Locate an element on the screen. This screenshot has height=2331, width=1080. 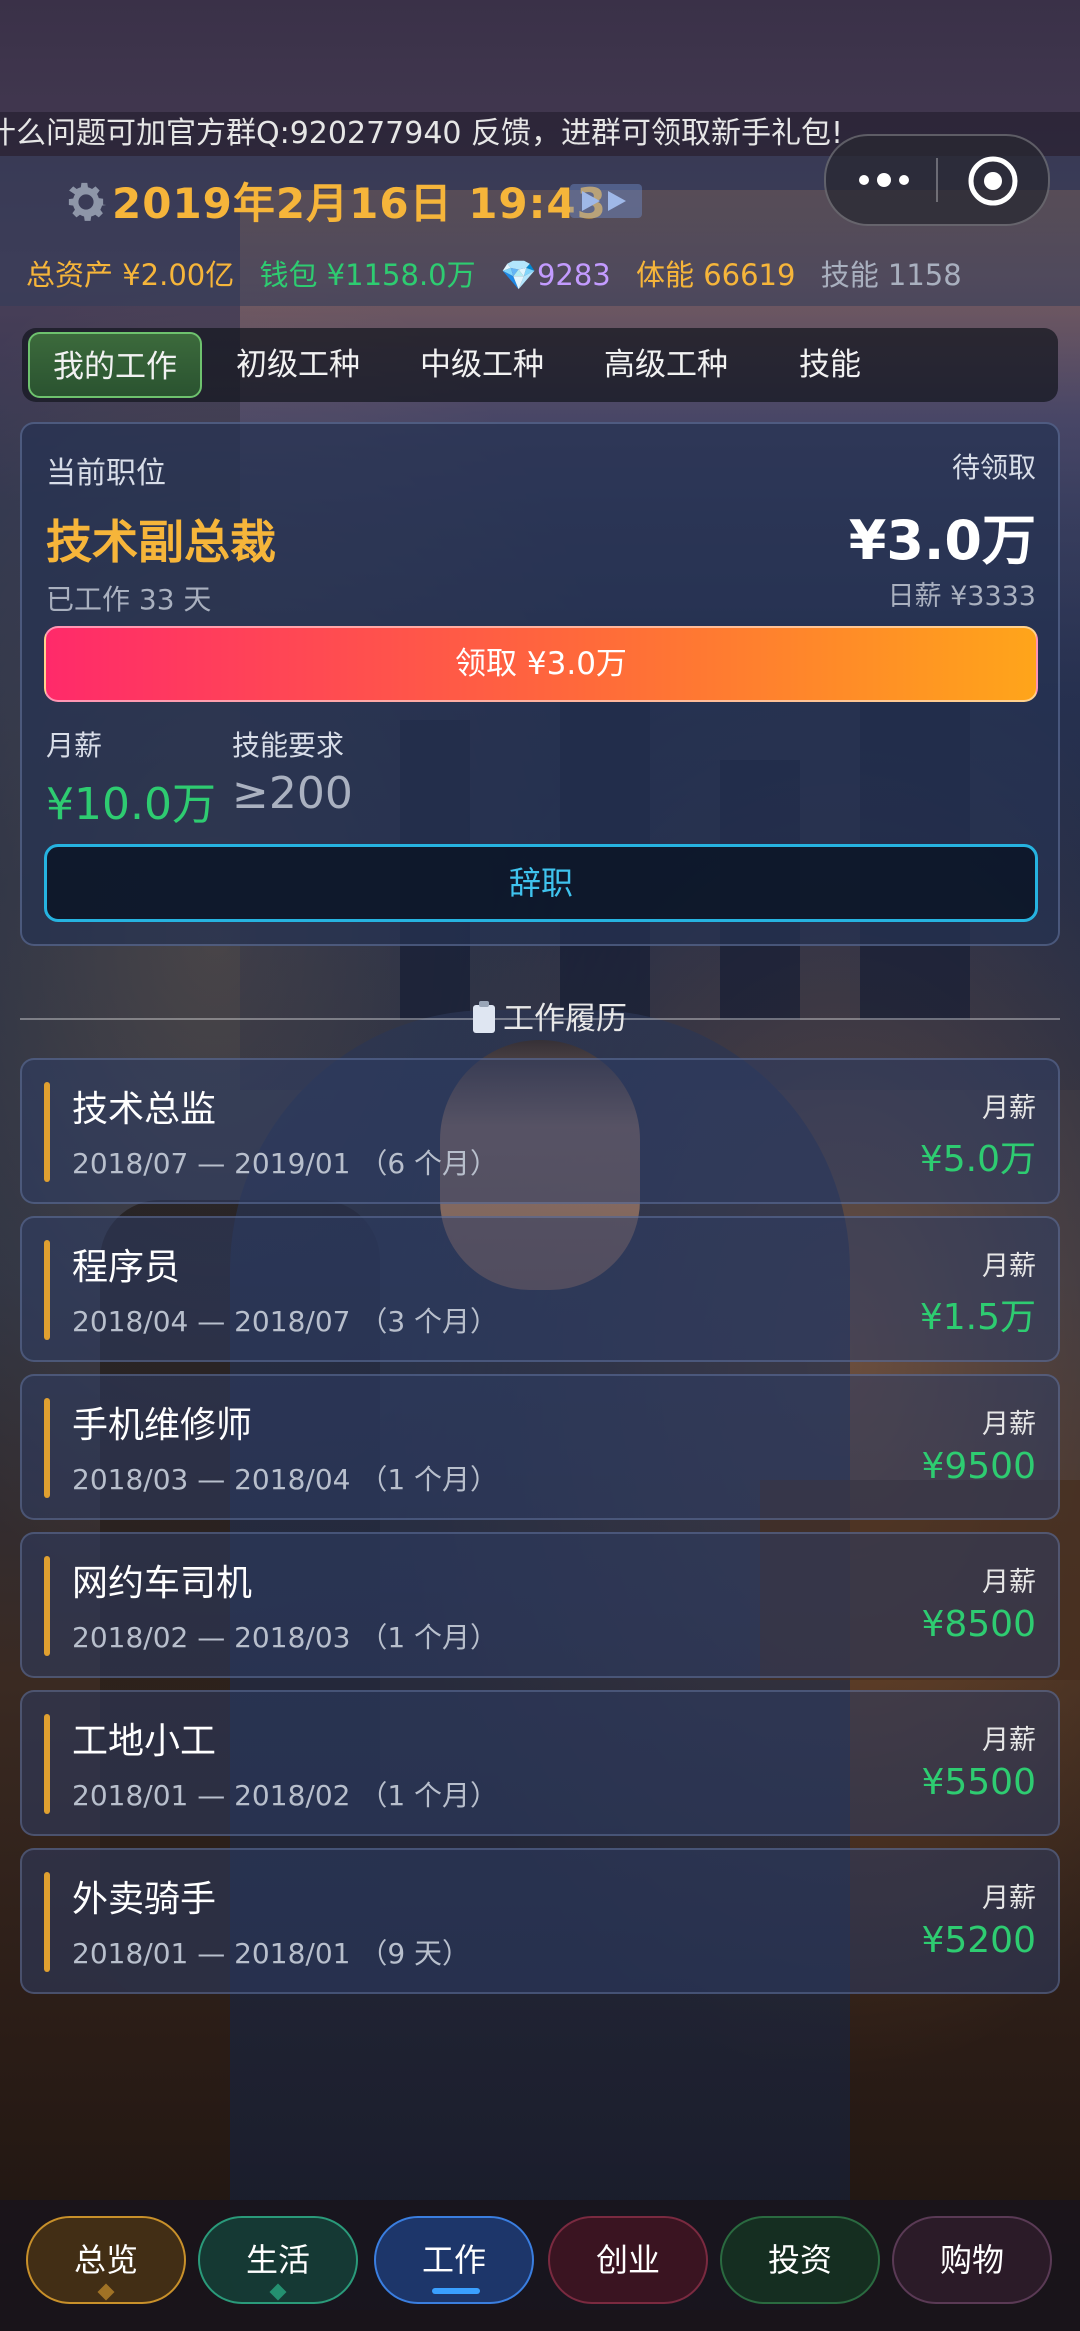
tab-my-job: 我的工作 is located at coordinates (115, 365).